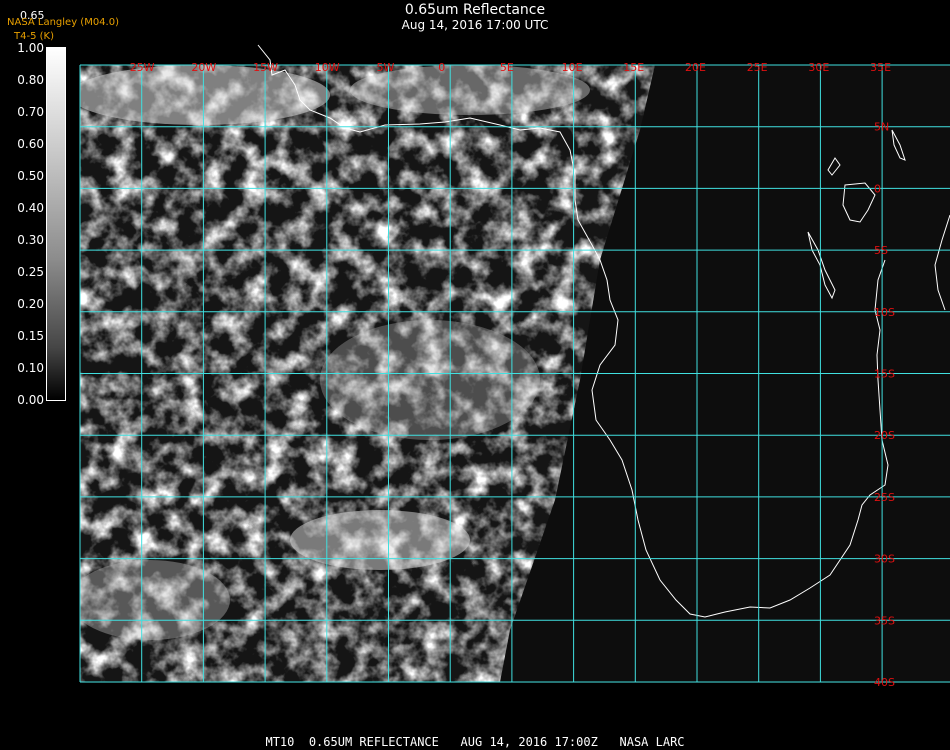 The image size is (950, 750). Describe the element at coordinates (142, 67) in the screenshot. I see `longitude-label: 25W` at that location.